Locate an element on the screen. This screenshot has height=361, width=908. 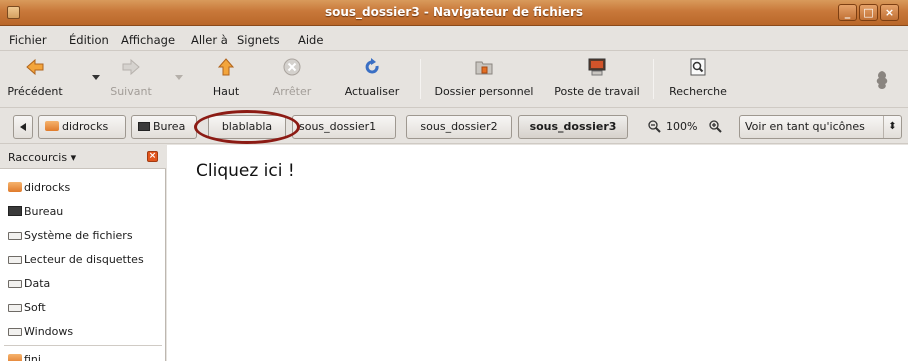
search-icon is located at coordinates (698, 67).